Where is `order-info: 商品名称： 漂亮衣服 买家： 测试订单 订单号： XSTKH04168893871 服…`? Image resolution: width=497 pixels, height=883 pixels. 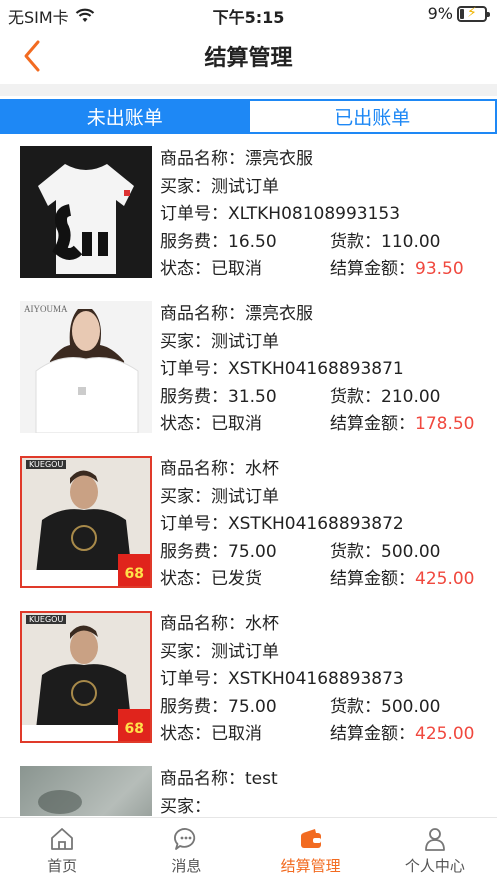
order-info: 商品名称： 漂亮衣服 买家： 测试订单 订单号： XSTKH04168893871 服… is located at coordinates (328, 370).